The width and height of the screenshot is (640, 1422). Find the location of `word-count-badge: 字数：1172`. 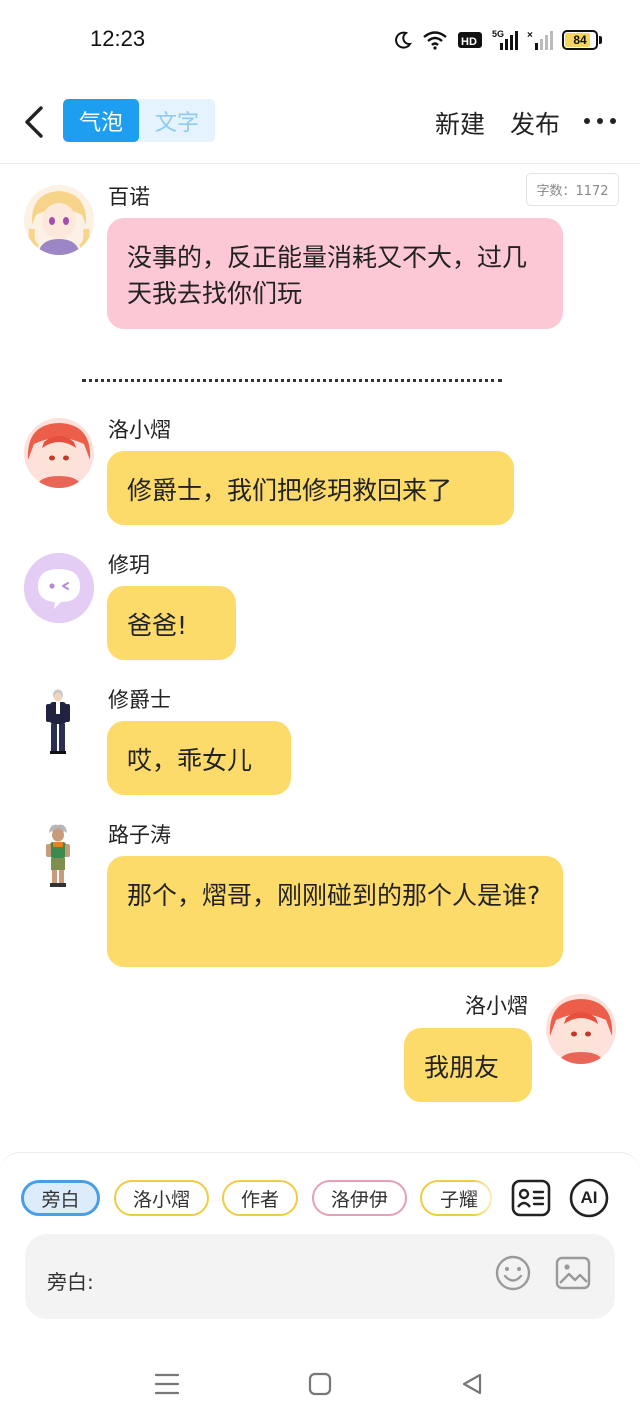

word-count-badge: 字数：1172 is located at coordinates (572, 189).